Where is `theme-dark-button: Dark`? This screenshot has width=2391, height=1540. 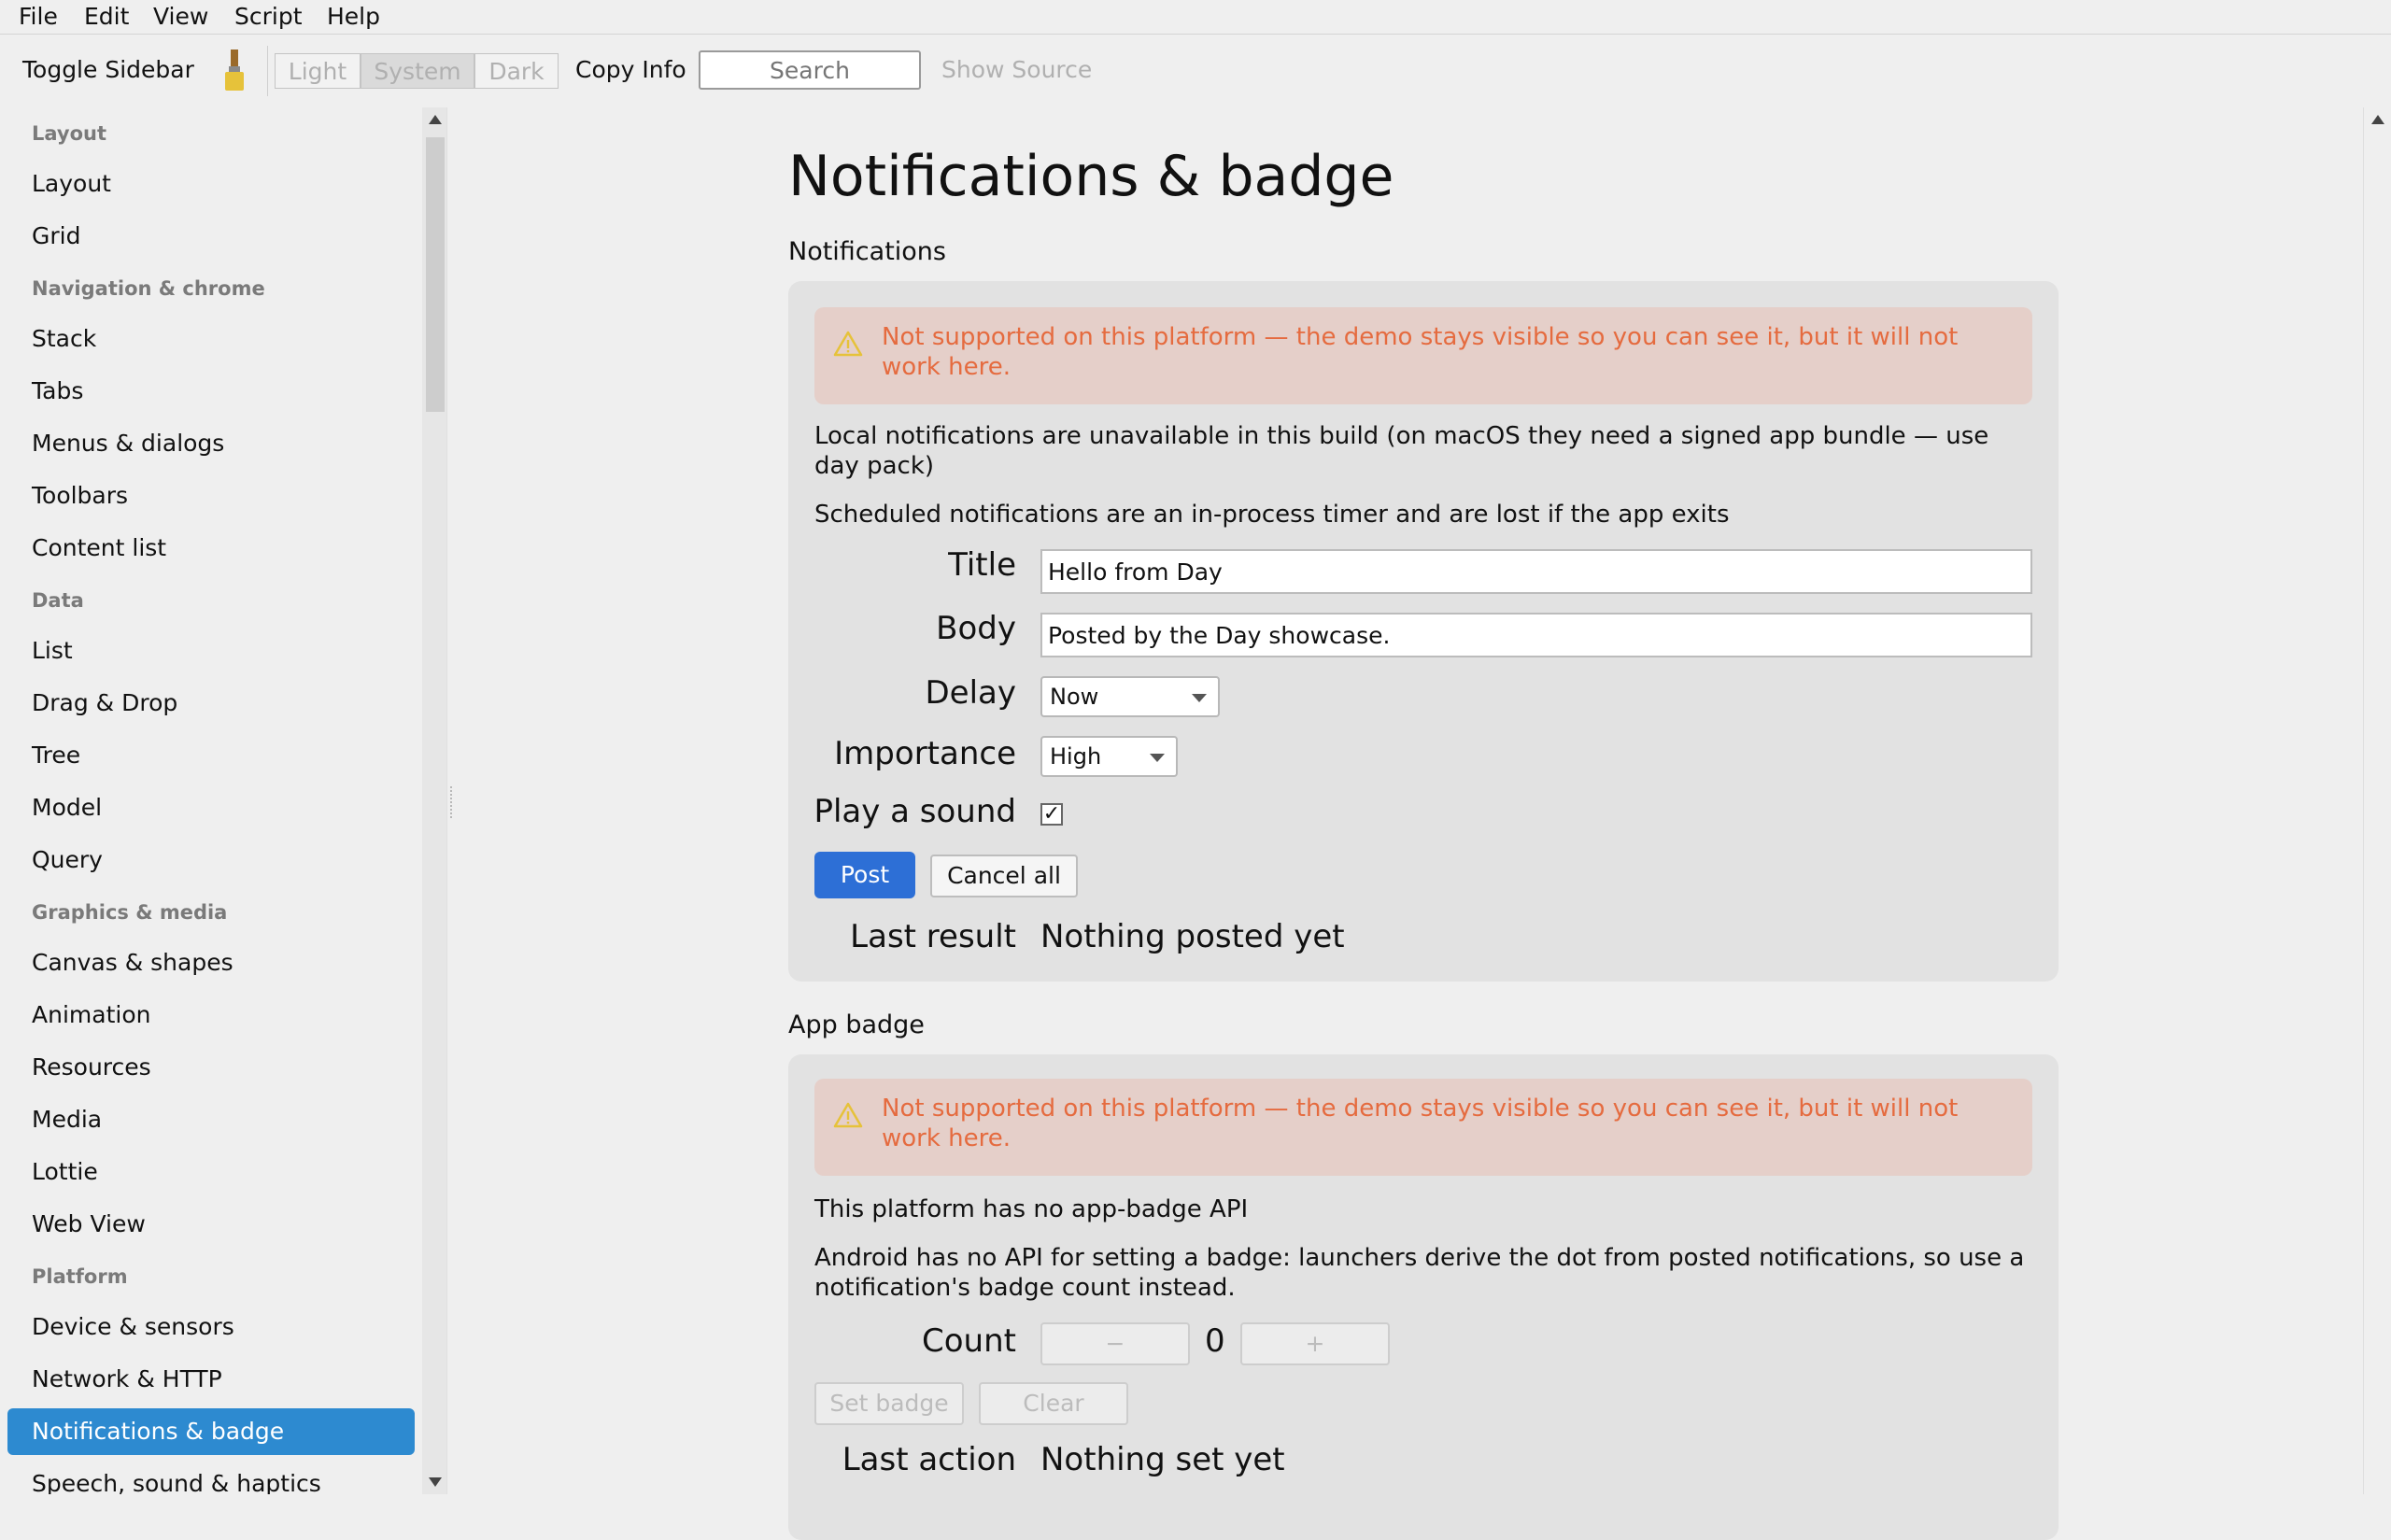
theme-dark-button: Dark is located at coordinates (516, 71).